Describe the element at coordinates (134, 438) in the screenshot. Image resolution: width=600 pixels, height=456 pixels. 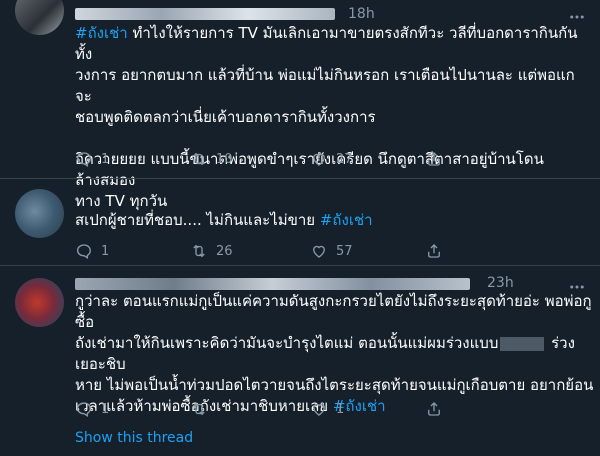
I see `show-thread-link: Show this thread` at that location.